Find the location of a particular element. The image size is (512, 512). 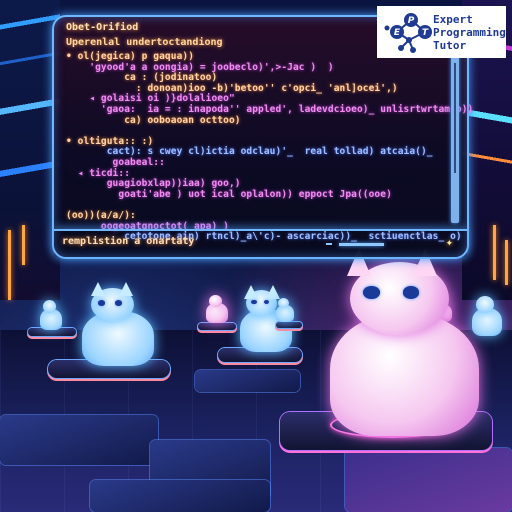

logo-initial-e: E is located at coordinates (397, 33).